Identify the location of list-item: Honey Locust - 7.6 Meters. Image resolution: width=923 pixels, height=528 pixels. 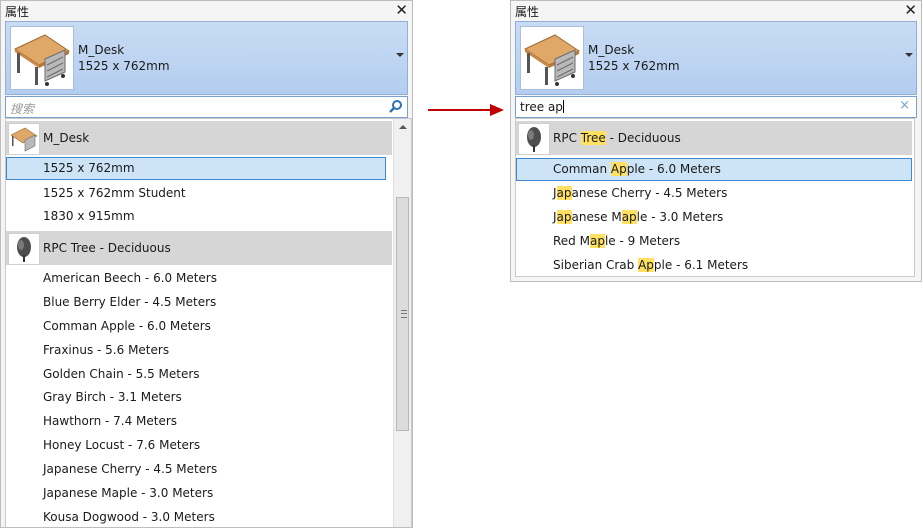
(196, 445).